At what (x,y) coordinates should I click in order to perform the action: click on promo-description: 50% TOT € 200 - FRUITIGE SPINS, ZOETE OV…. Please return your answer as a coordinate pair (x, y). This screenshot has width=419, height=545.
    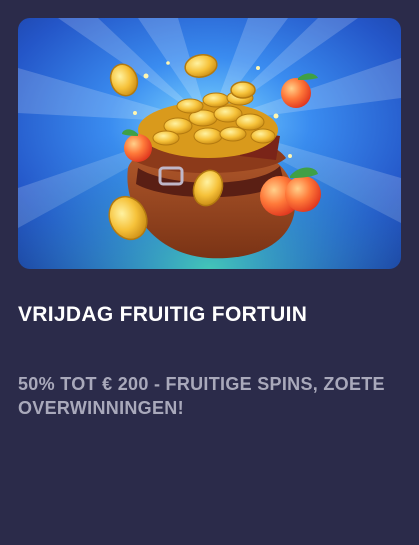
    Looking at the image, I should click on (201, 396).